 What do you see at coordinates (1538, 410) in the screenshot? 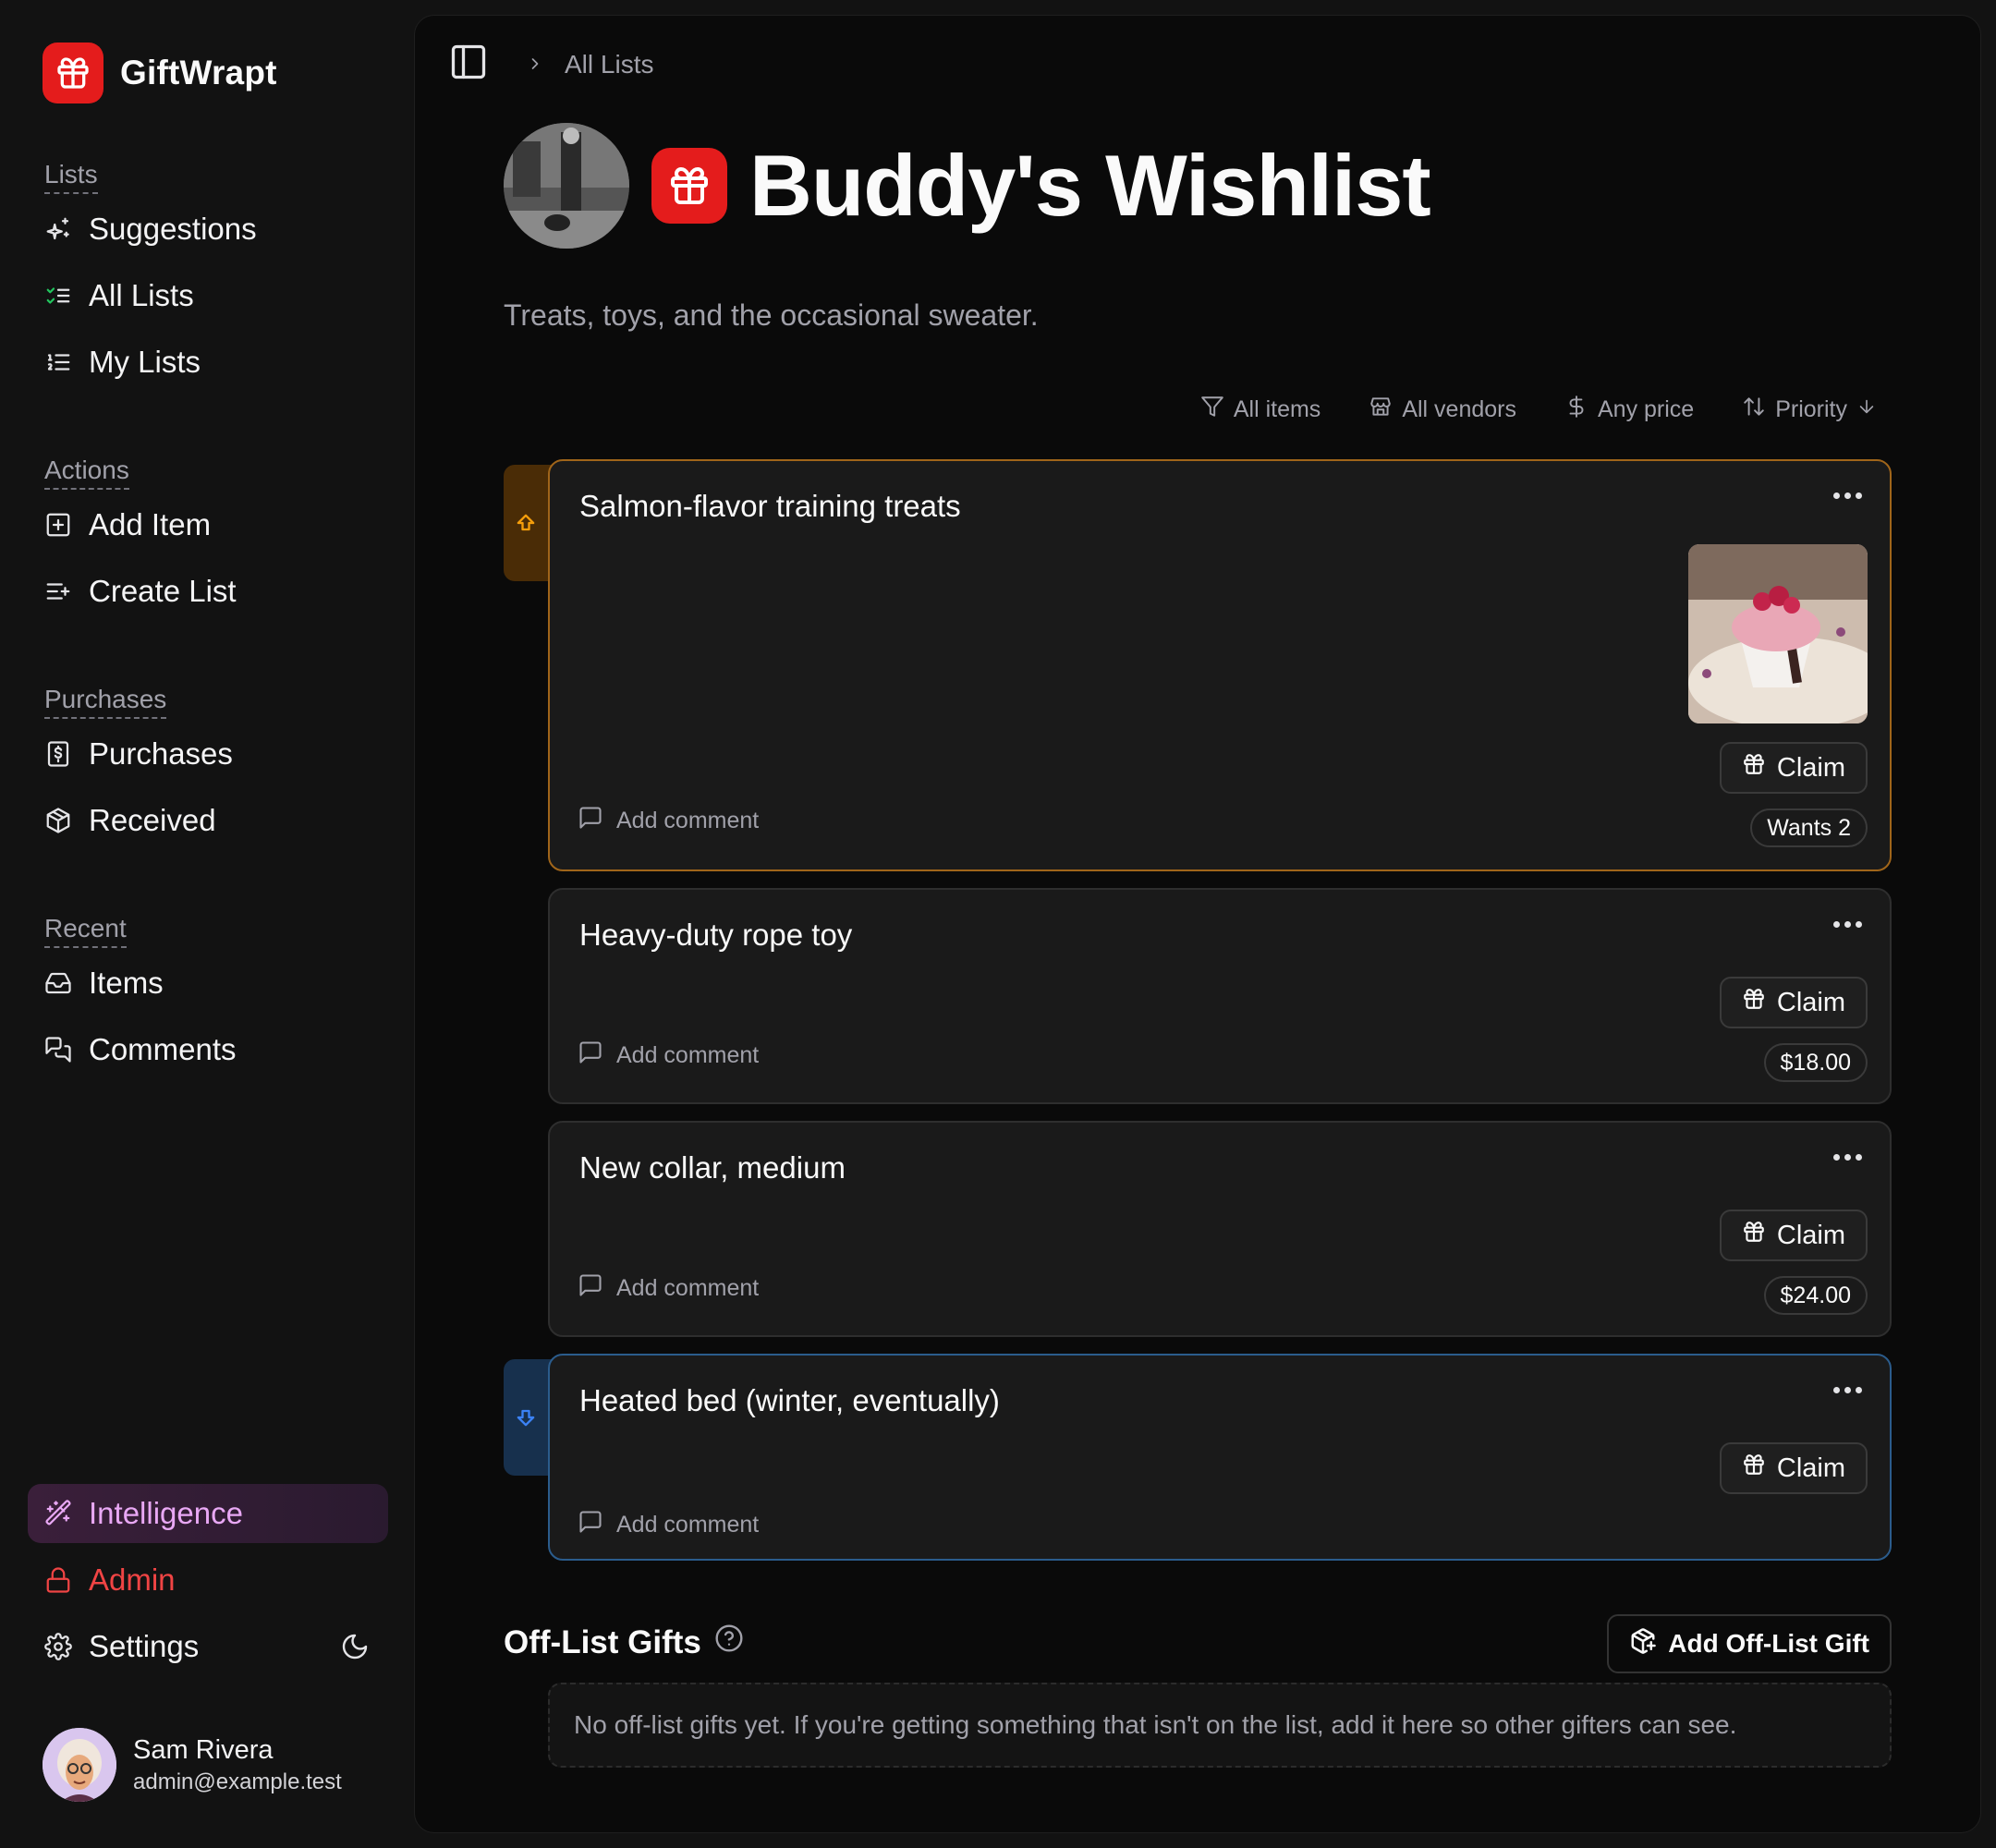
I see `filter-bar: All items All vendors Any price Priority` at bounding box center [1538, 410].